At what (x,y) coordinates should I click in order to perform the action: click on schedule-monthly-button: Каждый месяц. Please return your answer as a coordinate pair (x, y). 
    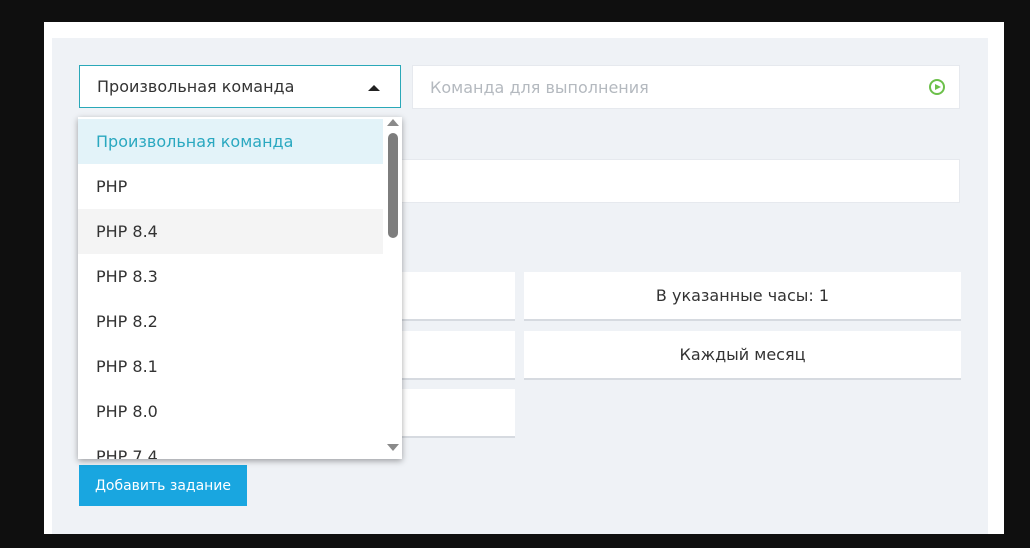
    Looking at the image, I should click on (742, 355).